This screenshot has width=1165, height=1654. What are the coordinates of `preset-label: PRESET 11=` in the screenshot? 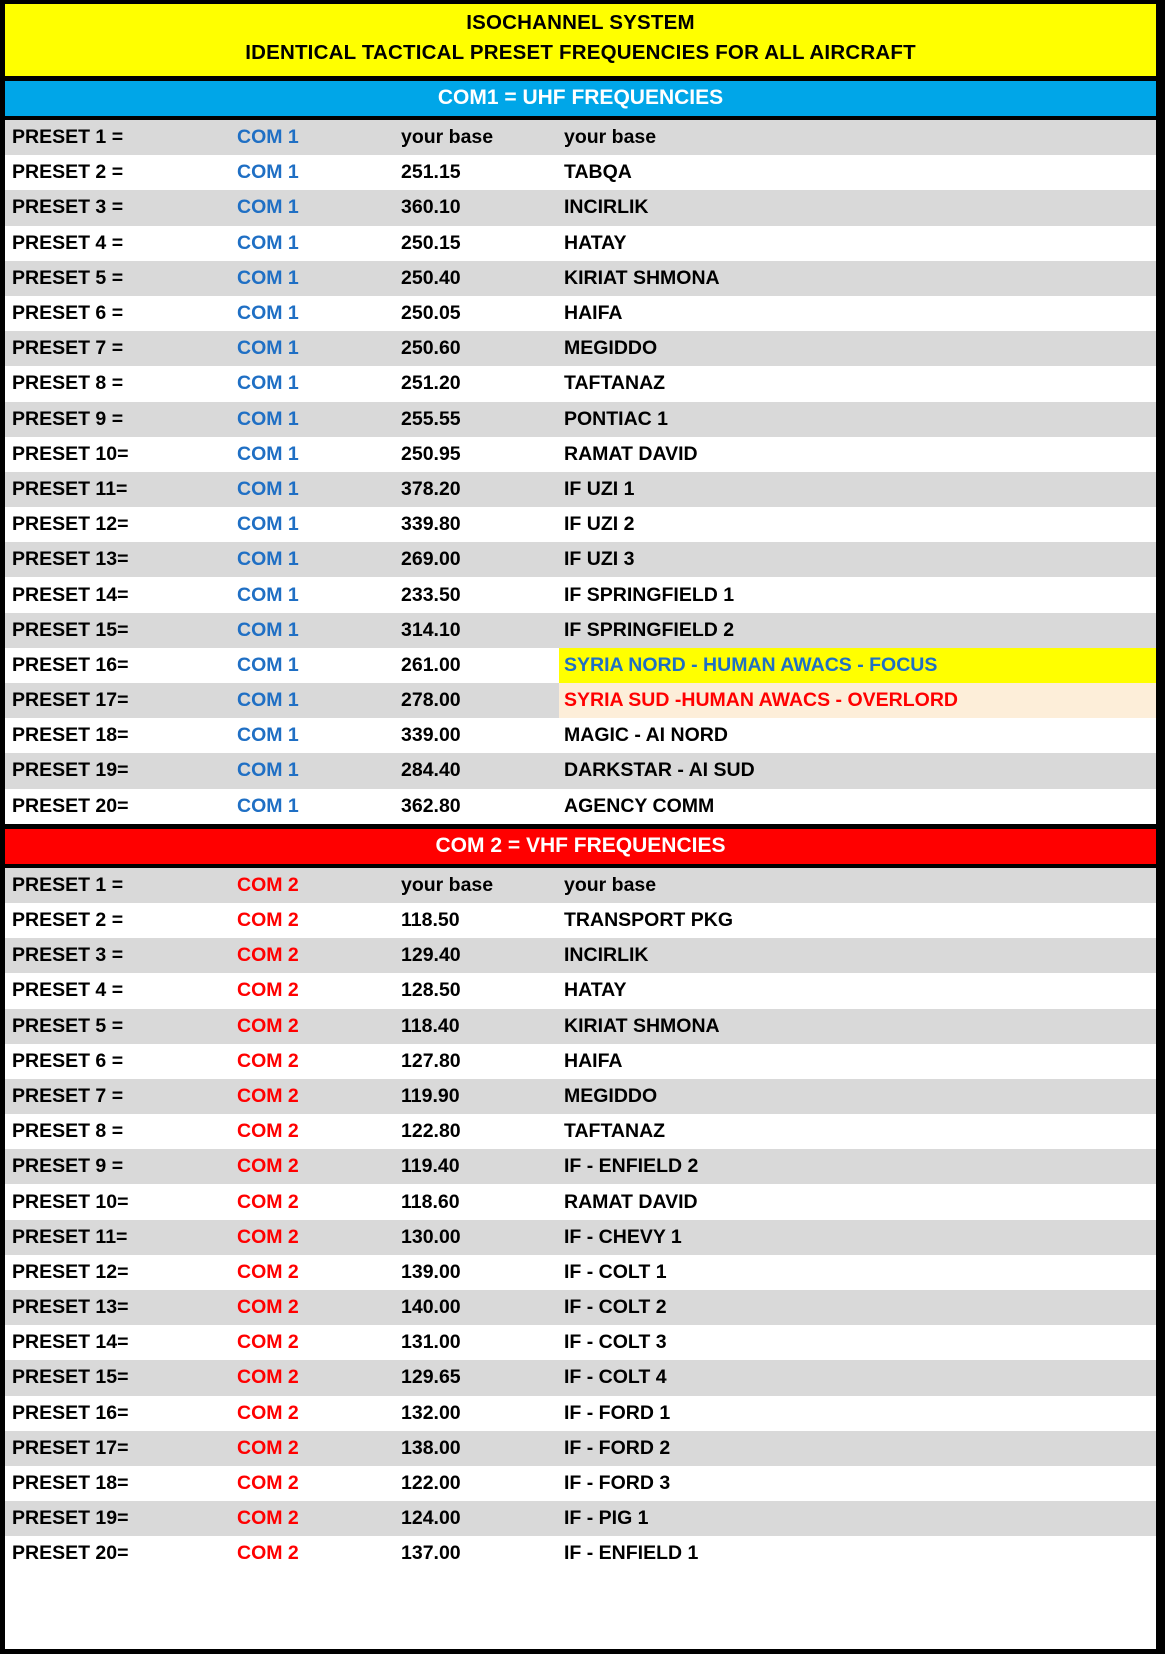 It's located at (70, 1236).